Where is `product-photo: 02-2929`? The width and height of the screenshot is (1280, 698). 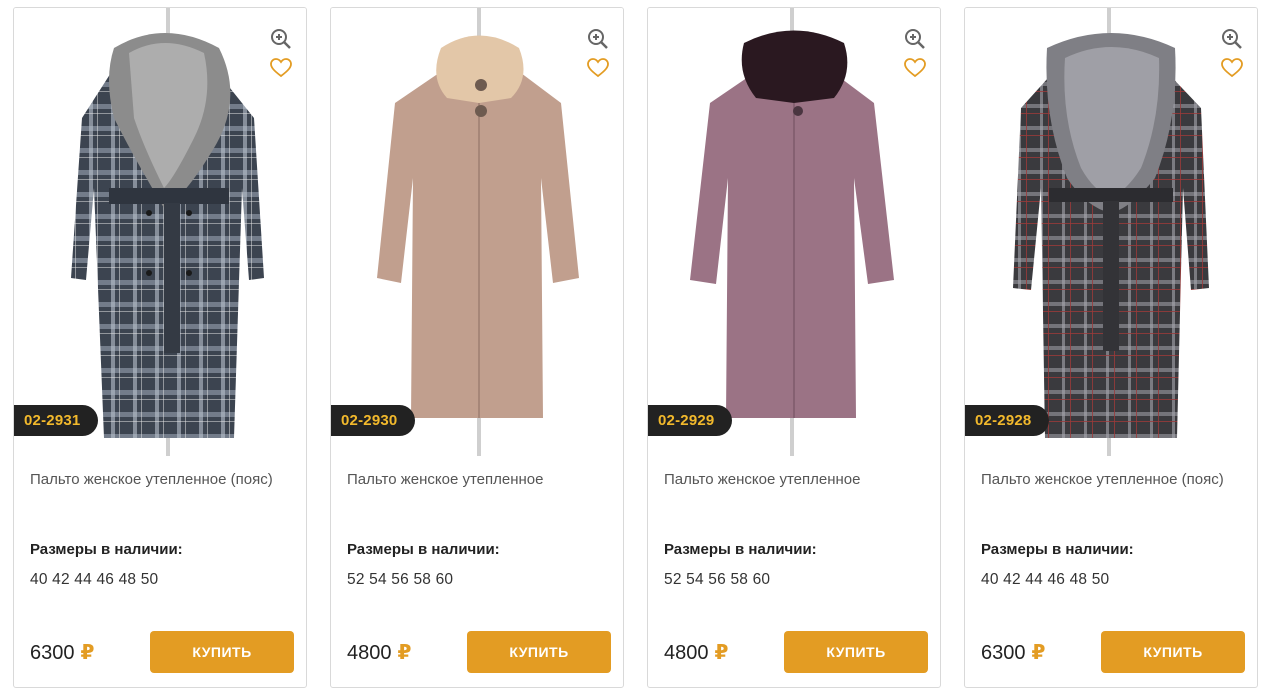
product-photo: 02-2929 is located at coordinates (794, 232).